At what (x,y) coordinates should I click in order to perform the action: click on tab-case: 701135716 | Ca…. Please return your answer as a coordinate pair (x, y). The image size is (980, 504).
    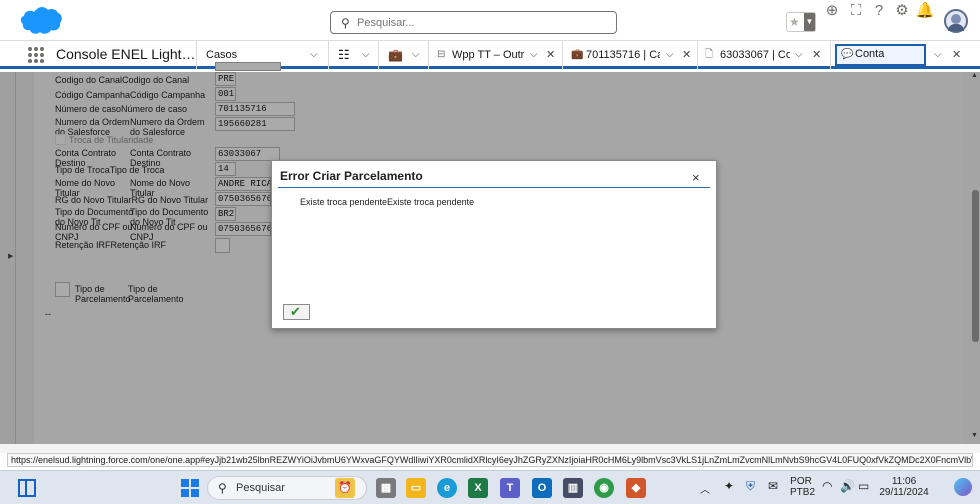
    Looking at the image, I should click on (623, 55).